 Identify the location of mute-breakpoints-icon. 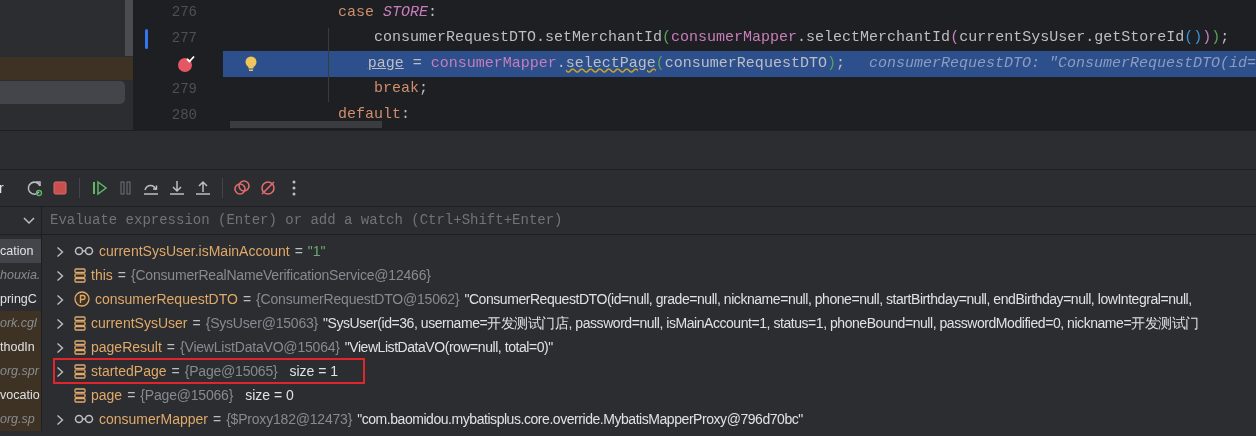
(268, 188).